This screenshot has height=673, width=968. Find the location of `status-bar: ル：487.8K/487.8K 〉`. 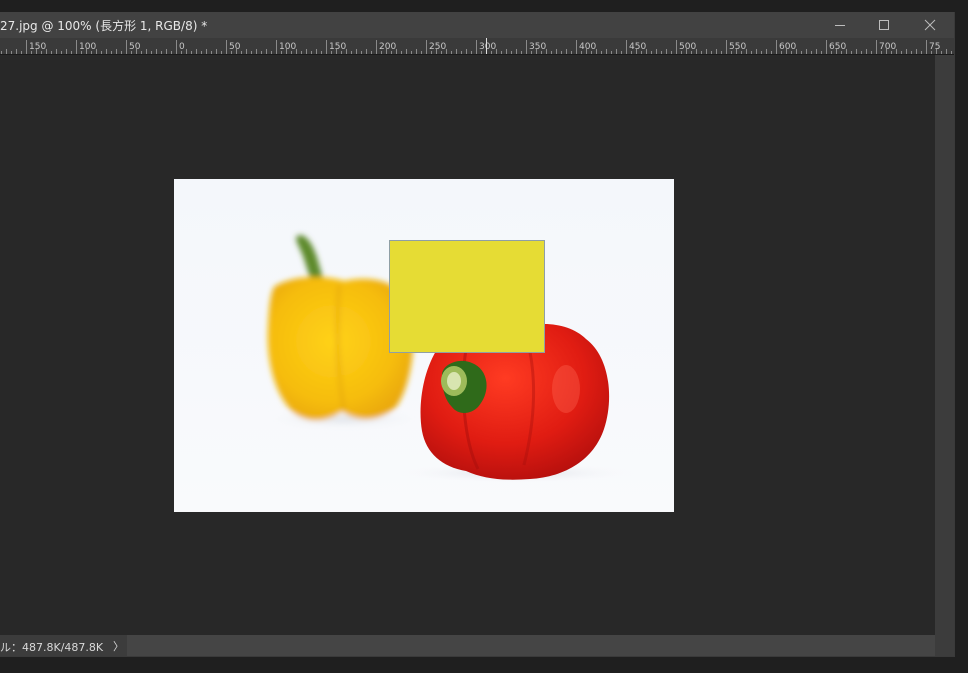

status-bar: ル：487.8K/487.8K 〉 is located at coordinates (467, 645).